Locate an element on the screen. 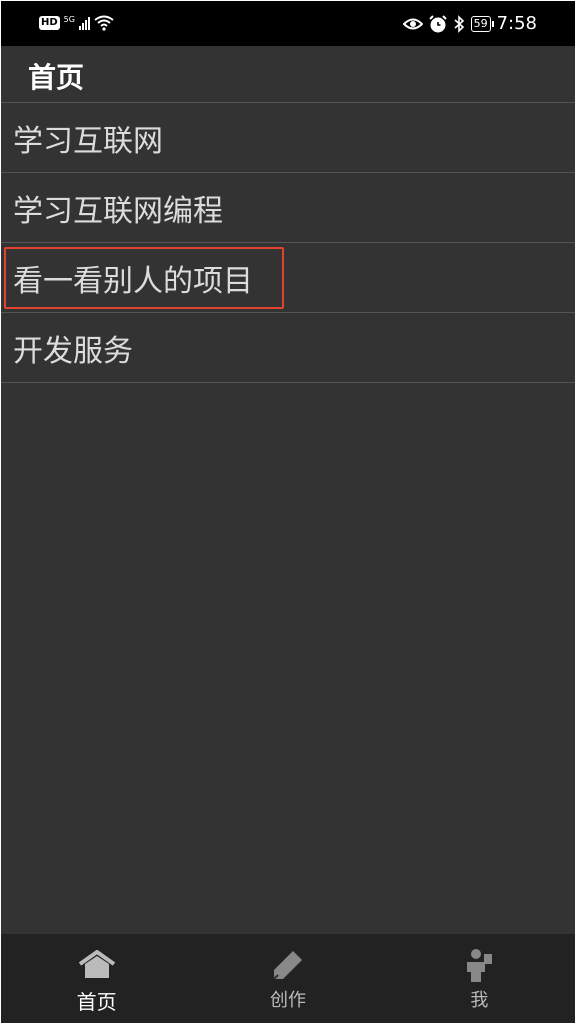  status-left: HD 5G is located at coordinates (76, 23).